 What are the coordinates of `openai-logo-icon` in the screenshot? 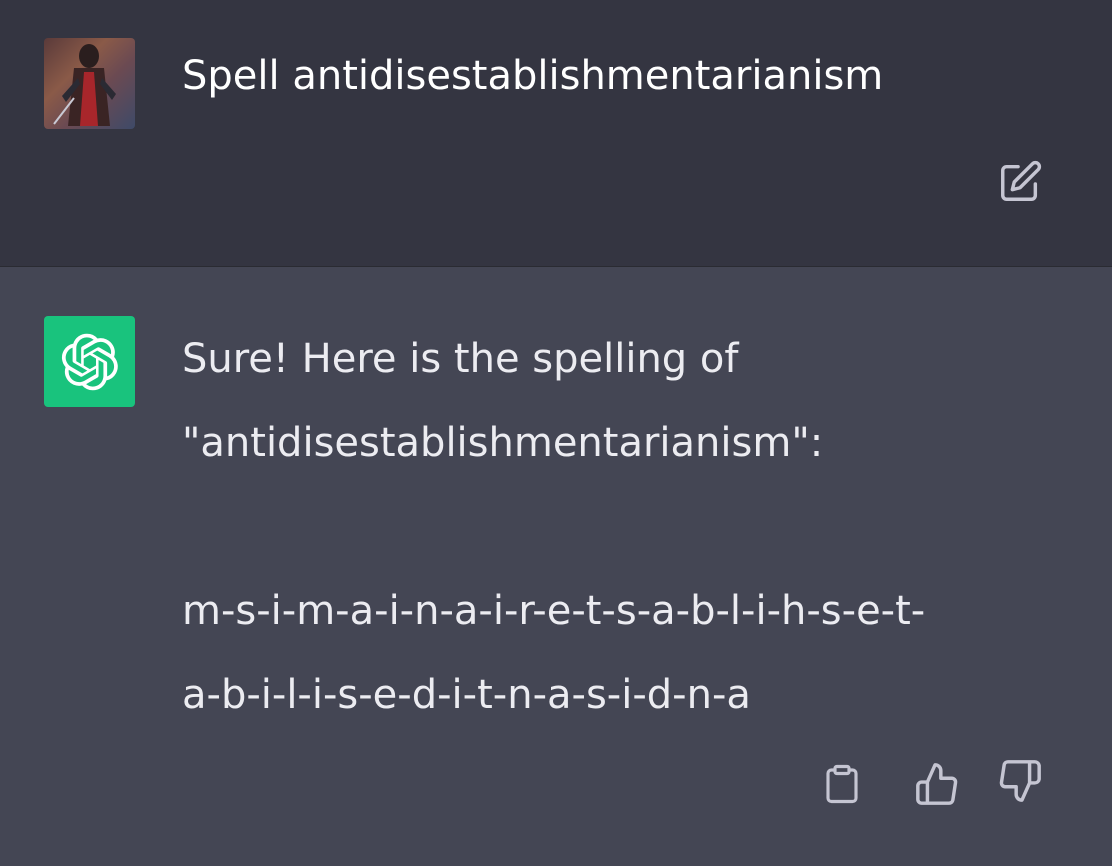 It's located at (89, 361).